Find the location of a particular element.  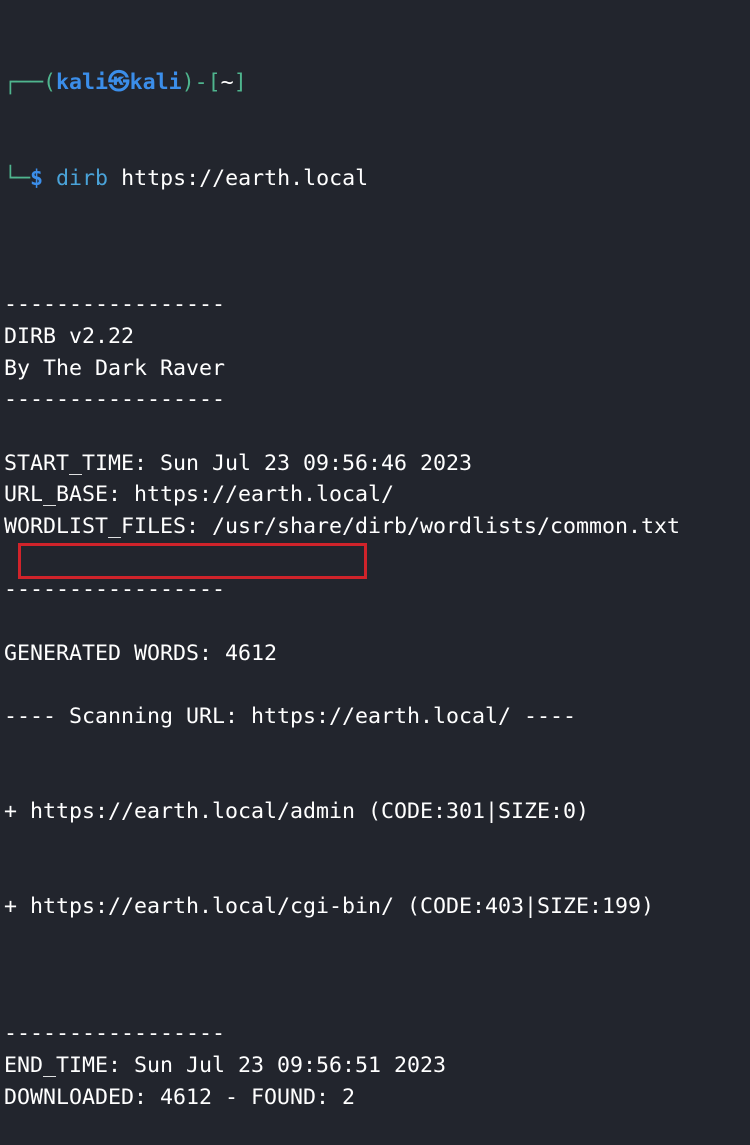

prompt-frame: ┌──( is located at coordinates (30, 83).